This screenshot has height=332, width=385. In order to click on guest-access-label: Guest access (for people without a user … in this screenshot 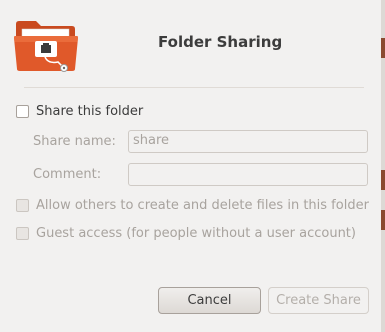, I will do `click(196, 233)`.